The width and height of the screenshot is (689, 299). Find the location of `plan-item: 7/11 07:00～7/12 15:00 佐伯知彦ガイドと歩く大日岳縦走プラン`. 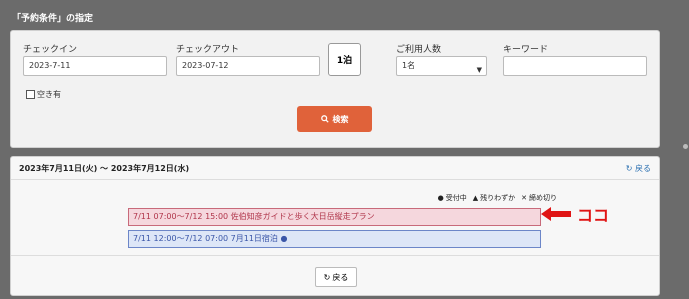

plan-item: 7/11 07:00～7/12 15:00 佐伯知彦ガイドと歩く大日岳縦走プラン is located at coordinates (334, 217).